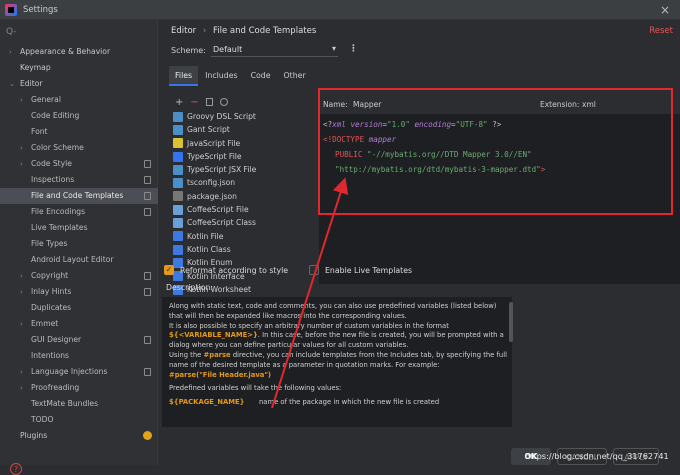  Describe the element at coordinates (178, 156) in the screenshot. I see `ts-icon` at that location.